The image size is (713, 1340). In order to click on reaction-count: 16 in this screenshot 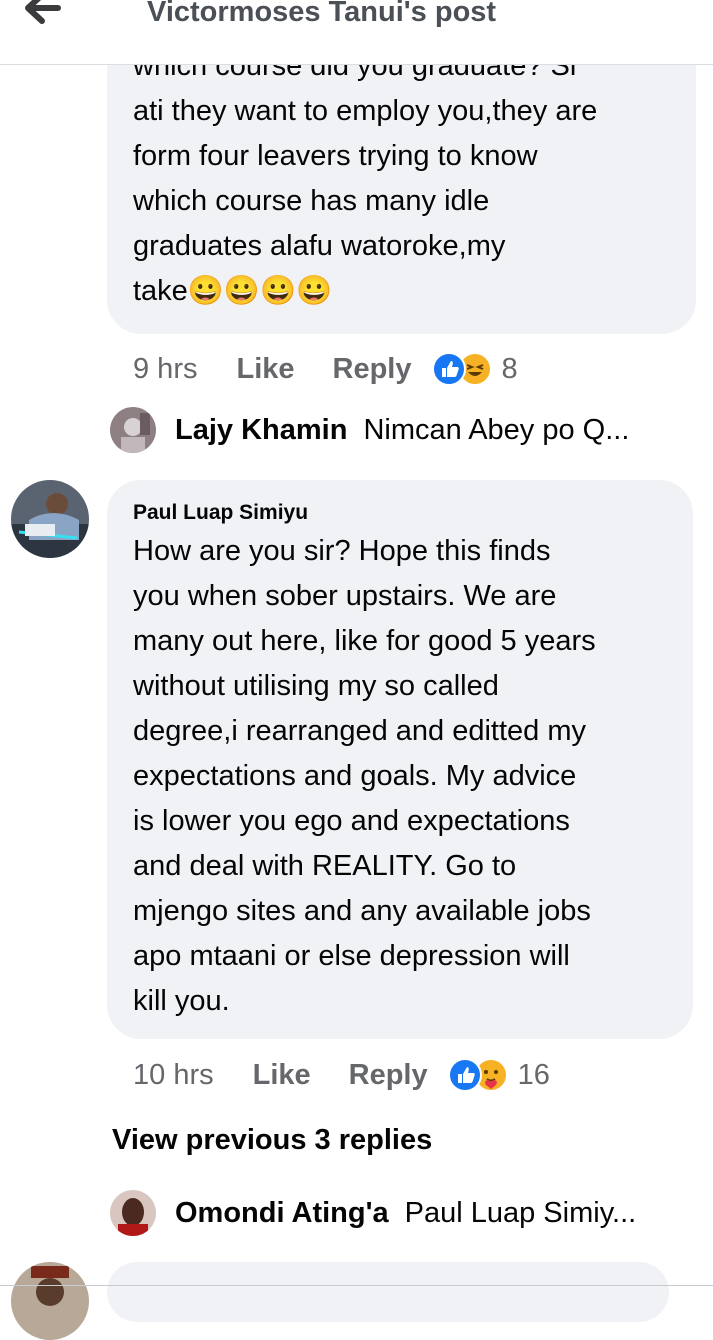, I will do `click(533, 1074)`.